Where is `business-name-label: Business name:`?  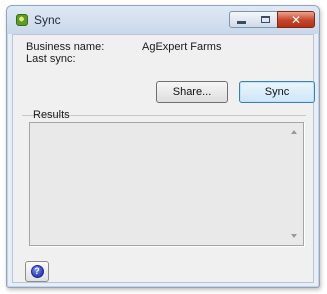 business-name-label: Business name: is located at coordinates (65, 47).